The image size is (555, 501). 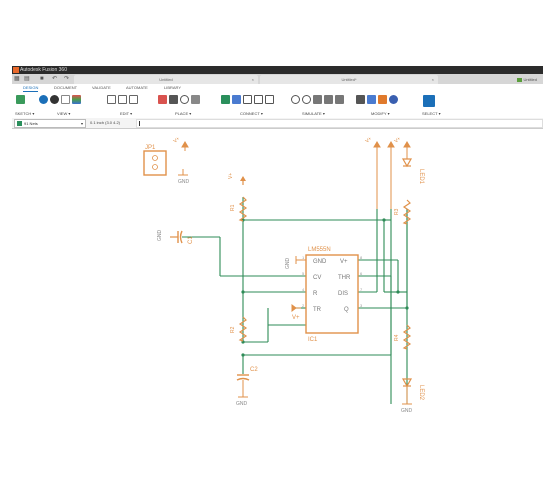 I want to click on wrench-icon, so click(x=360, y=99).